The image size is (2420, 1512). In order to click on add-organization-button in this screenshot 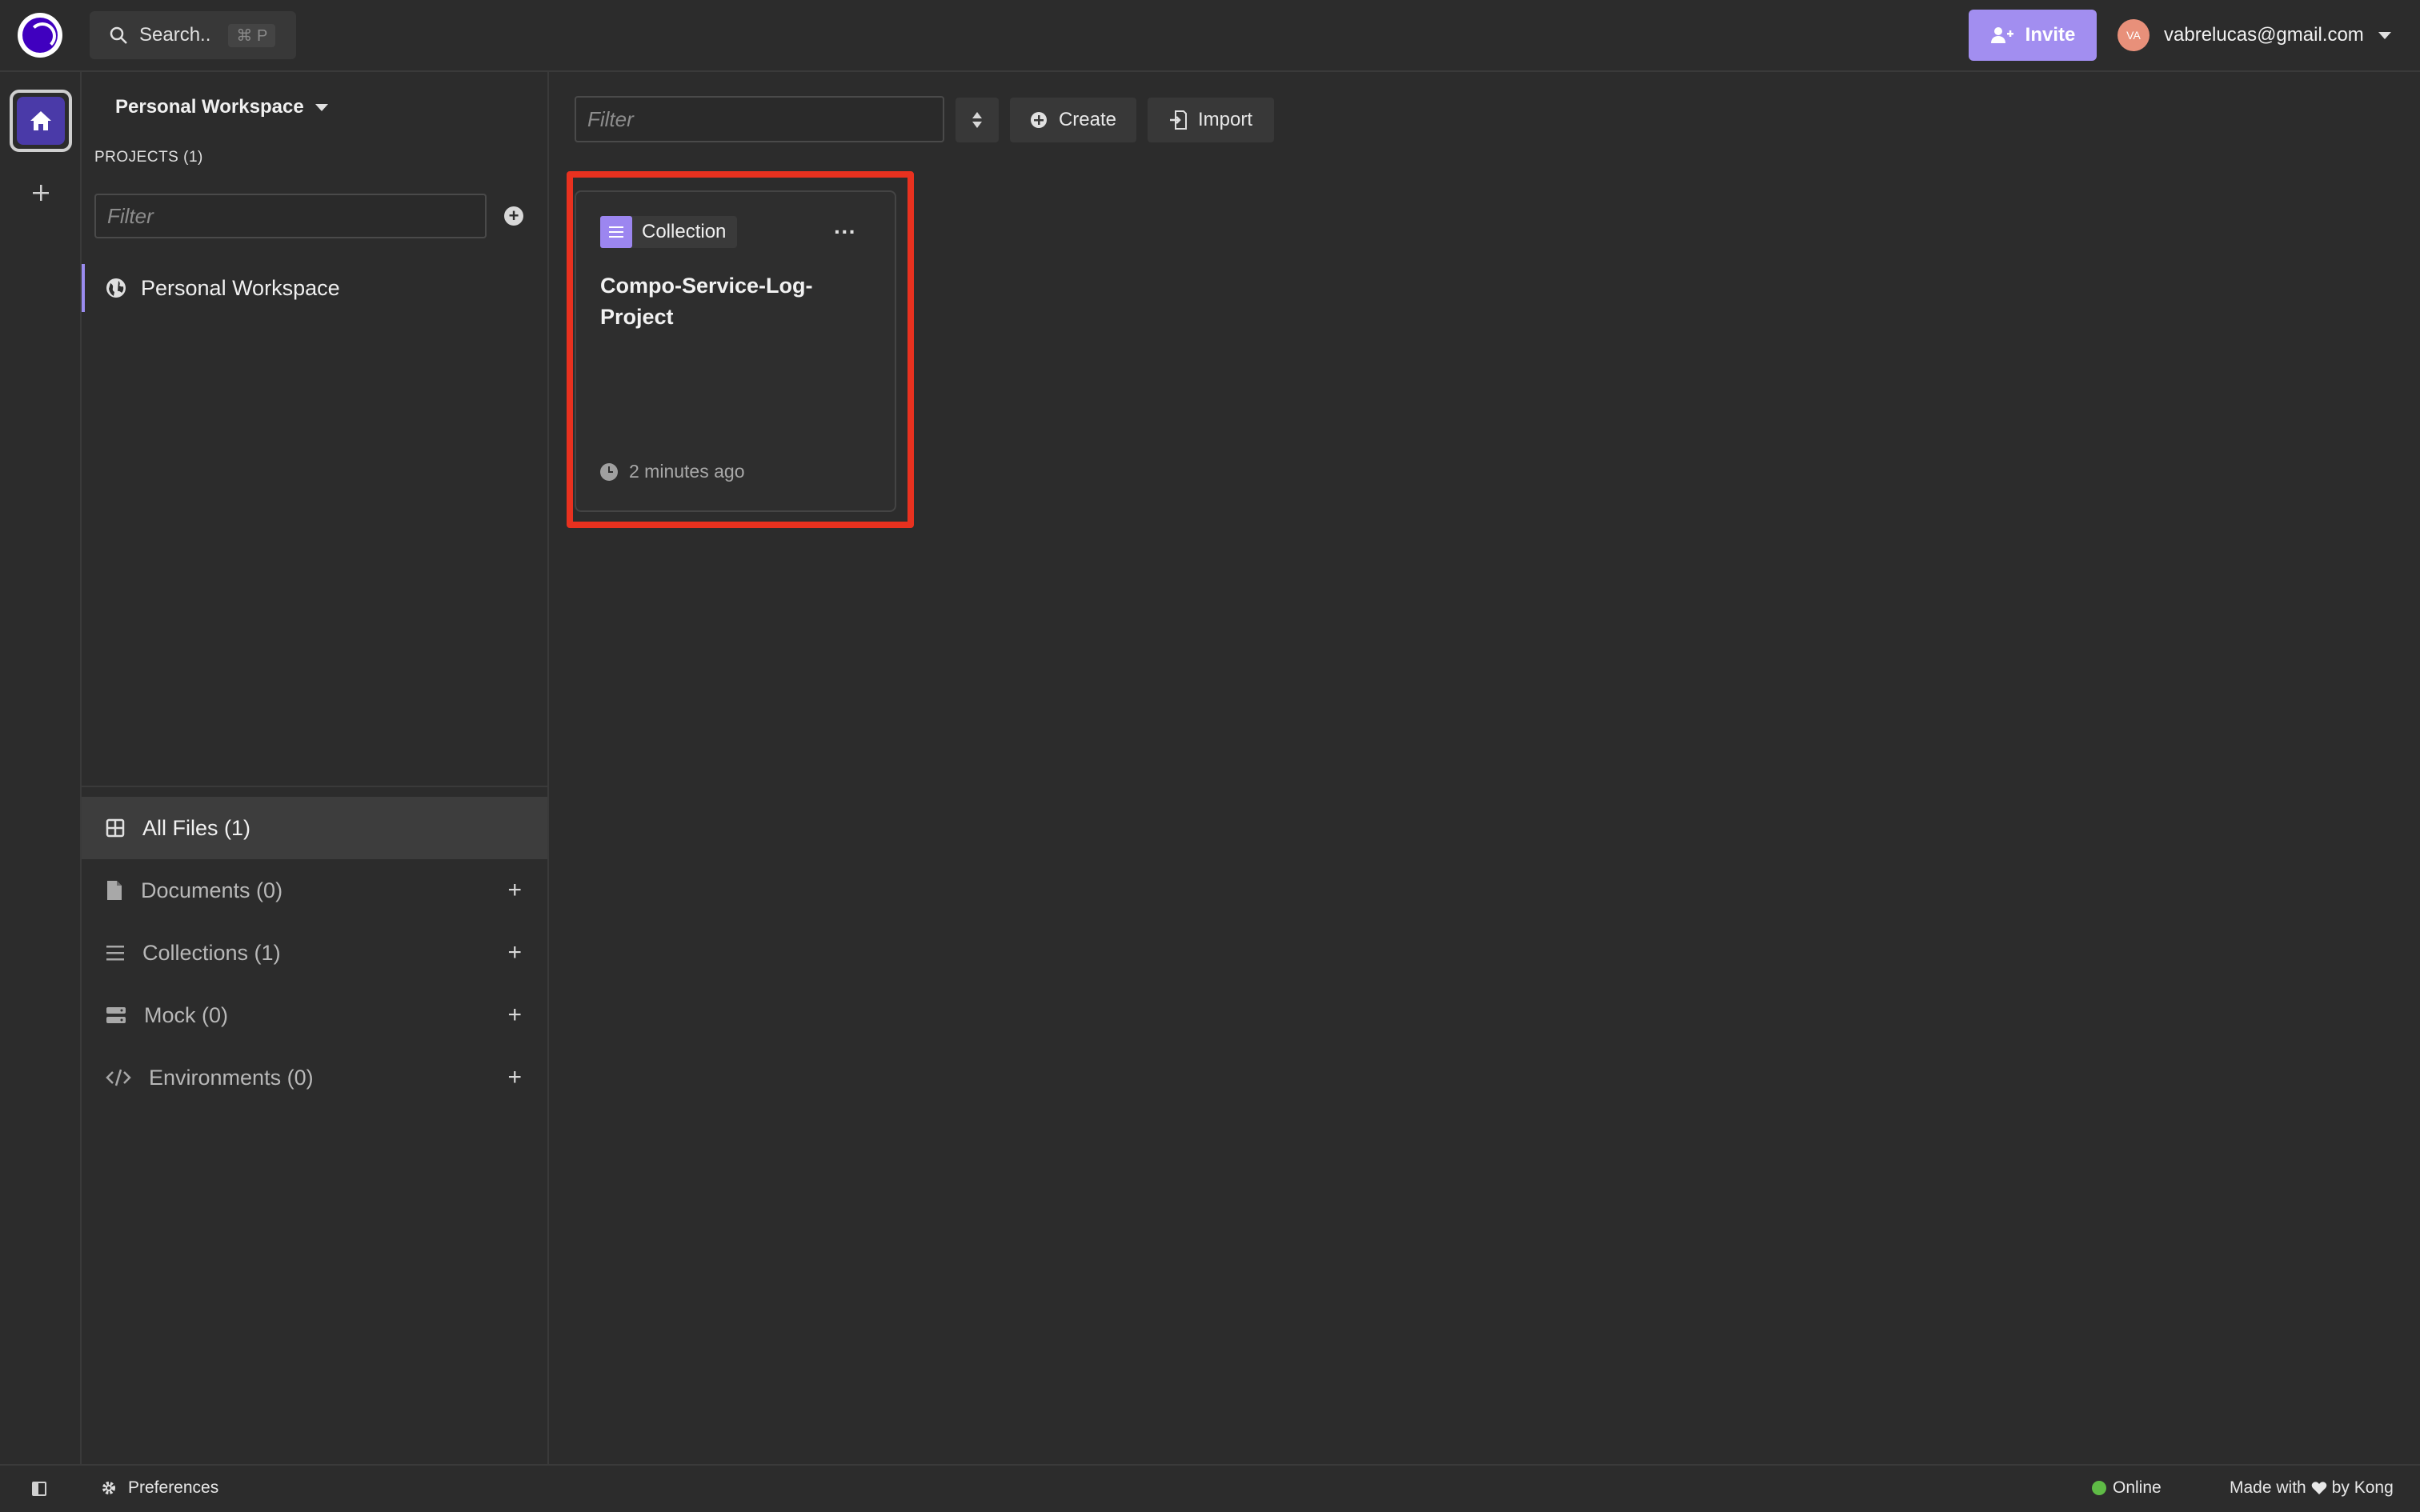, I will do `click(41, 193)`.